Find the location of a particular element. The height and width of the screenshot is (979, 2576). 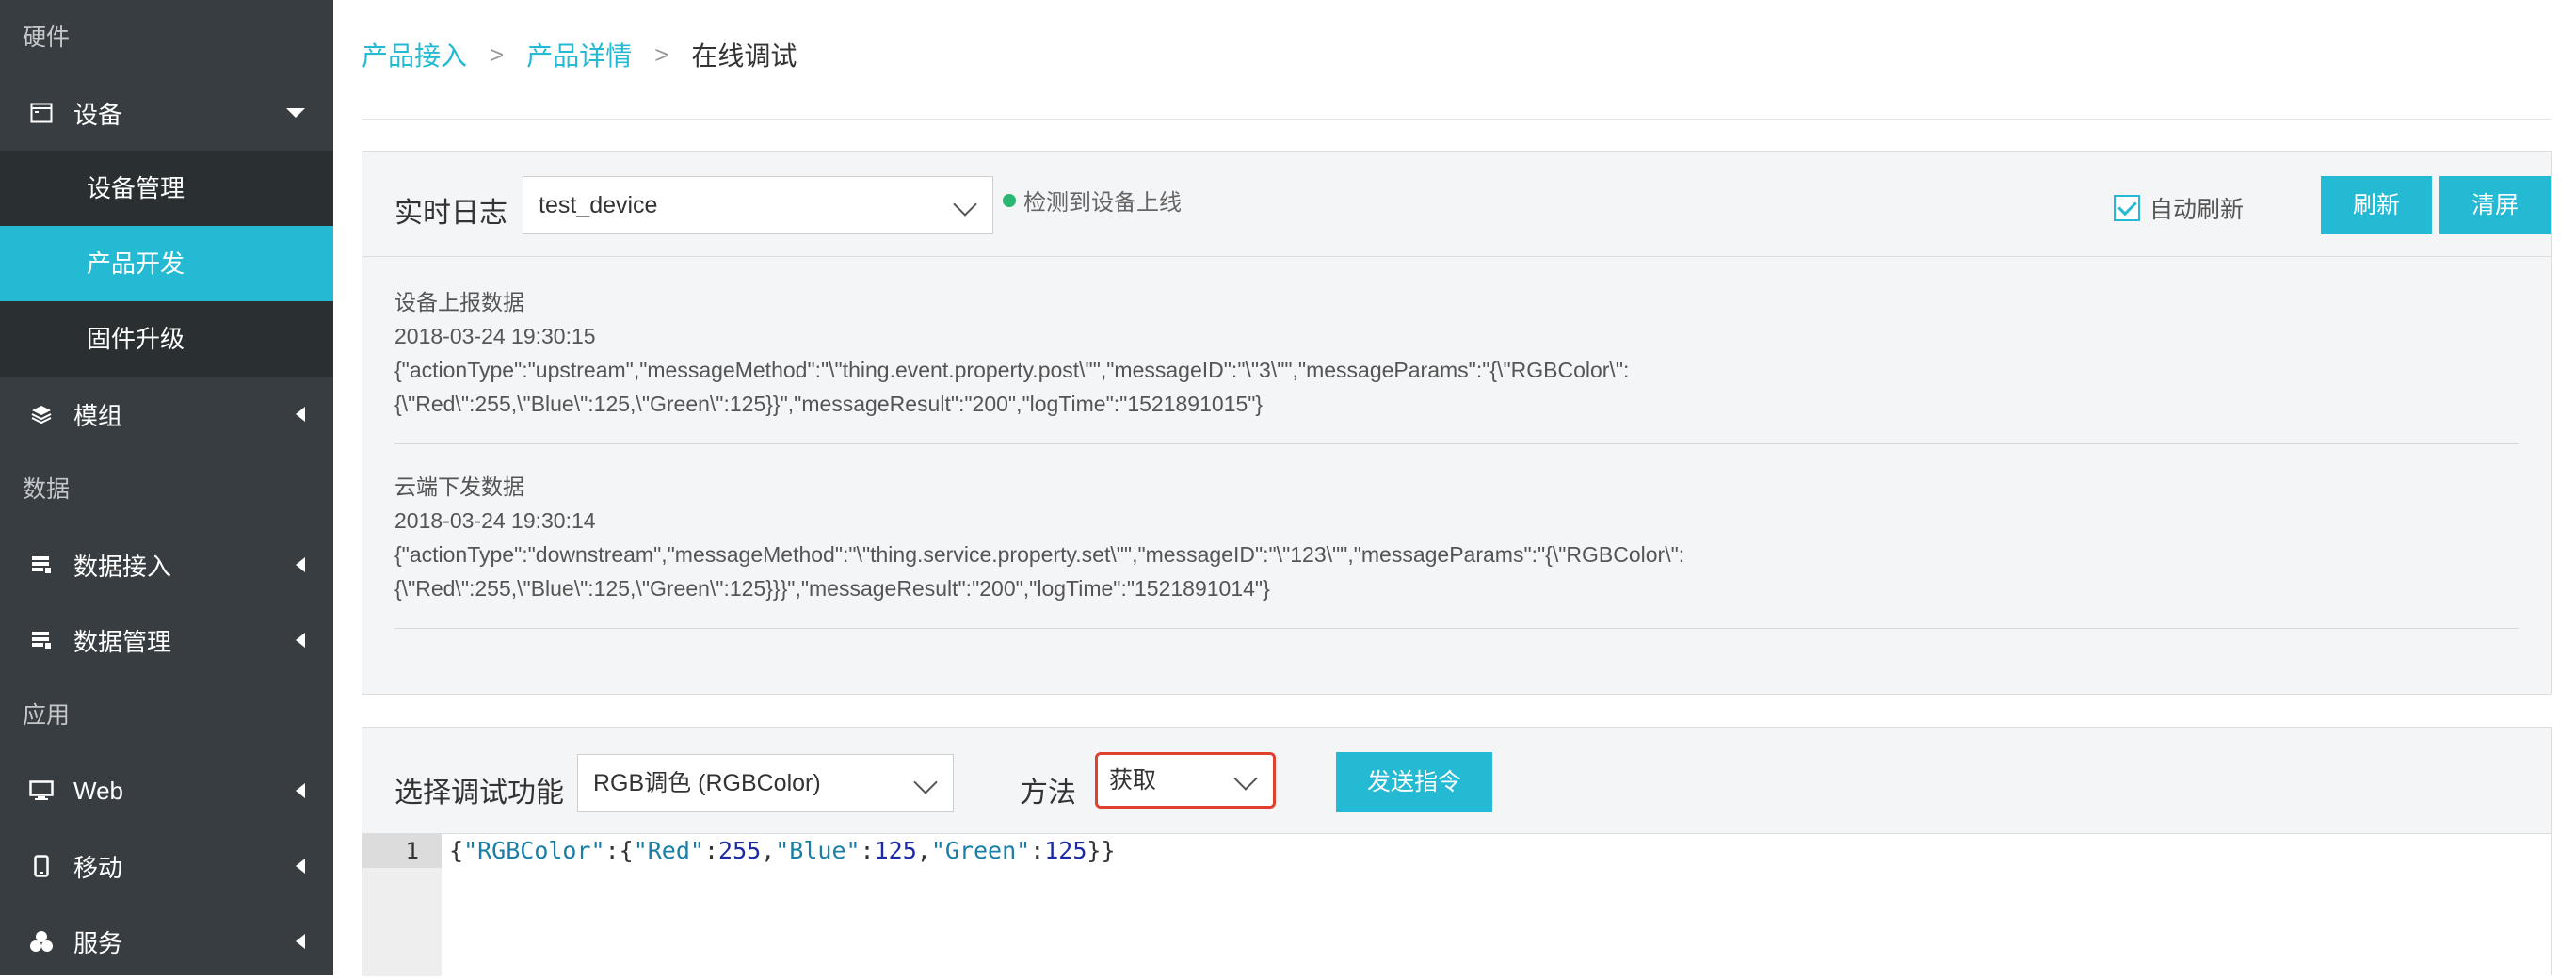

sidebar-item-label: 数据管理 is located at coordinates (122, 641).